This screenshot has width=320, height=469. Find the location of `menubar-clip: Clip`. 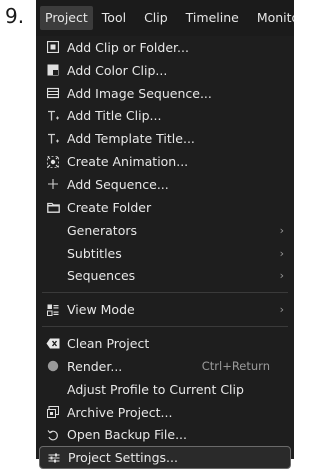

menubar-clip: Clip is located at coordinates (156, 18).